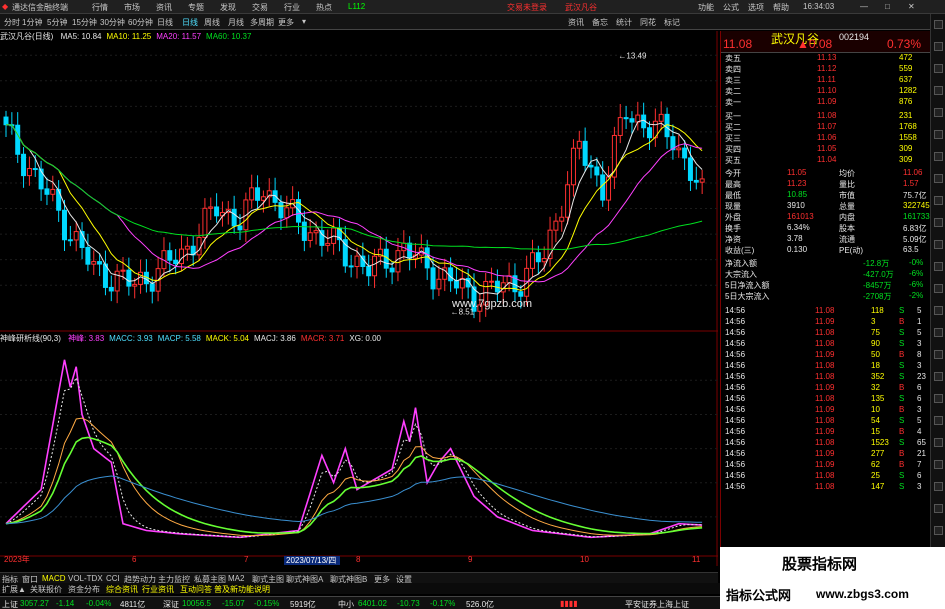 This screenshot has width=945, height=609. I want to click on period-tab-0: 分时, so click(12, 22).